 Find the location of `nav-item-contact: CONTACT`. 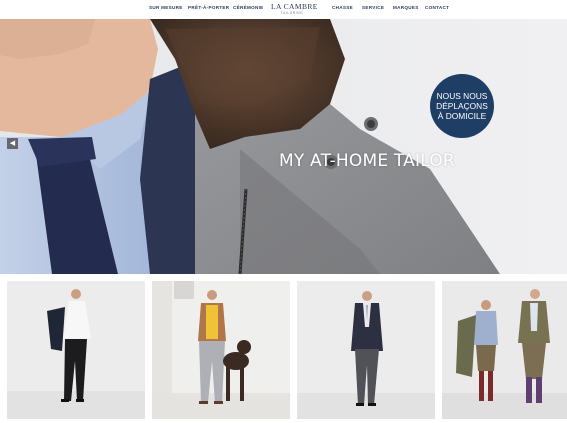

nav-item-contact: CONTACT is located at coordinates (437, 7).